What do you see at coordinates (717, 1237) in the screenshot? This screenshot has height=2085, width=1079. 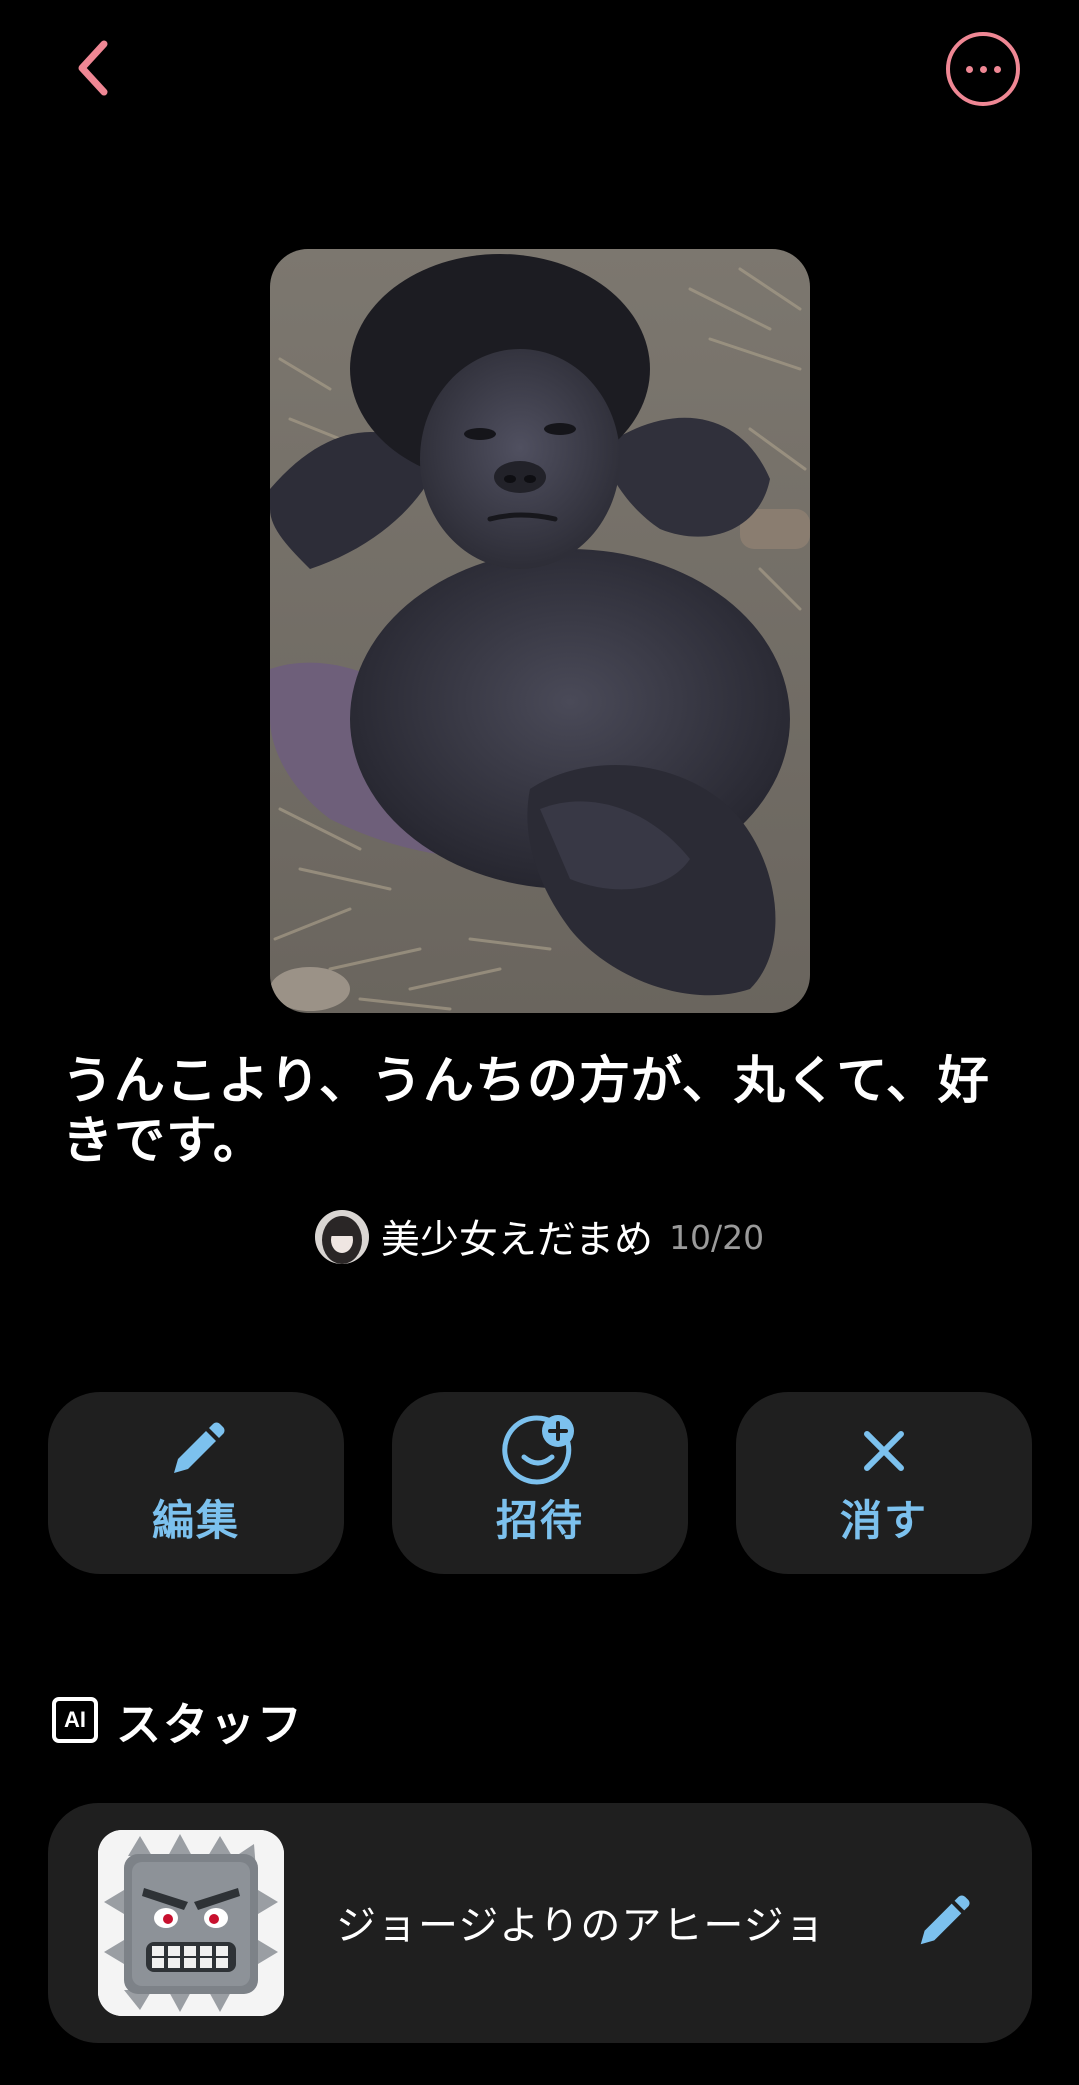 I see `post-count: 10/20` at bounding box center [717, 1237].